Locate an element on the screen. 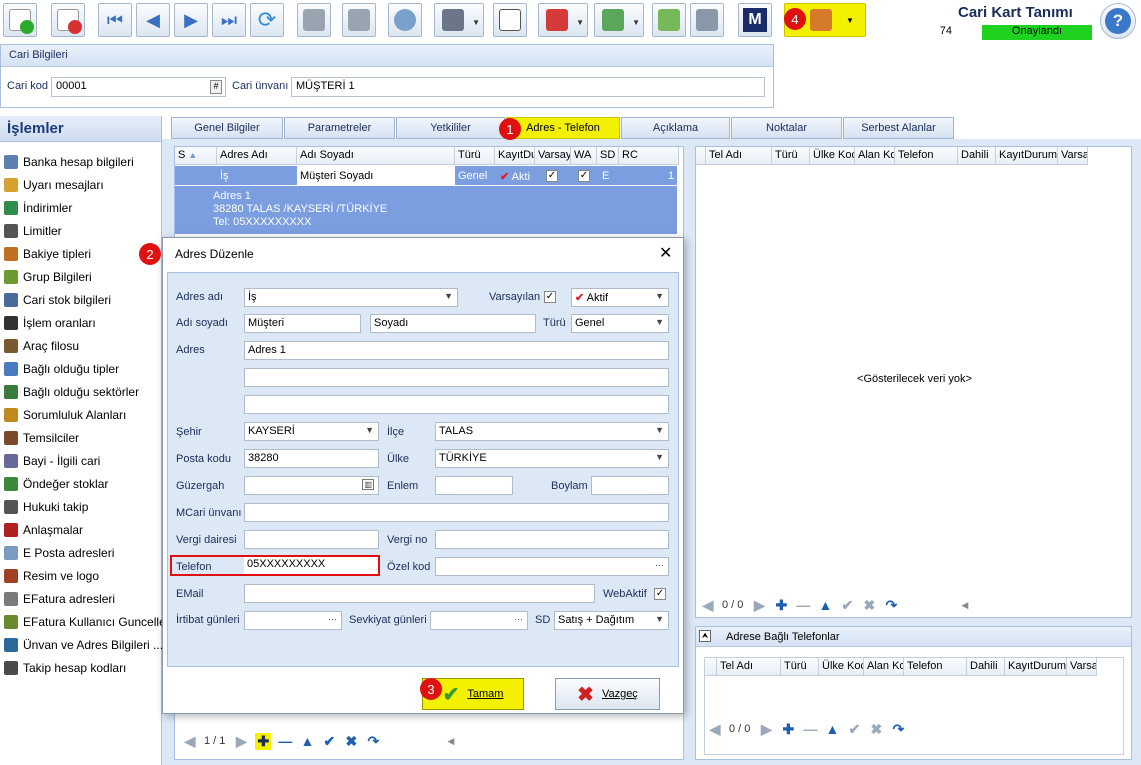  sidebar-item-grup-bilgileri: Grup Bilgileri is located at coordinates (48, 277).